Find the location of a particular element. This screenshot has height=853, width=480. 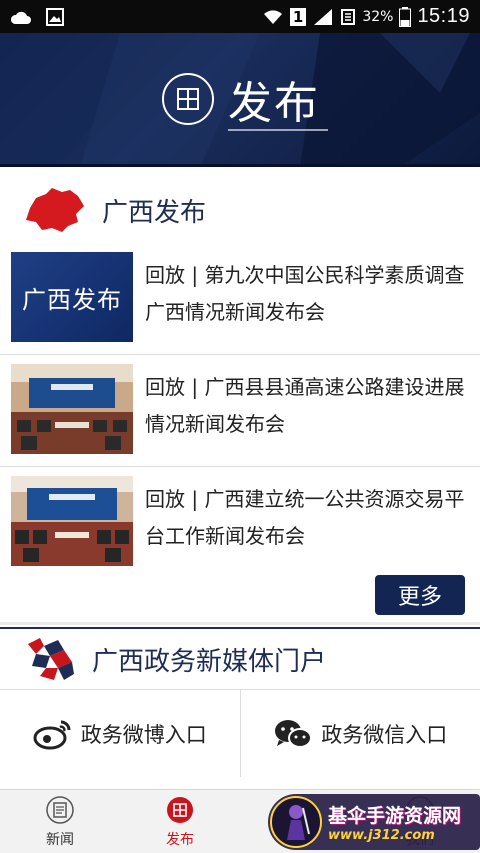

clock: 15:19 is located at coordinates (443, 16).